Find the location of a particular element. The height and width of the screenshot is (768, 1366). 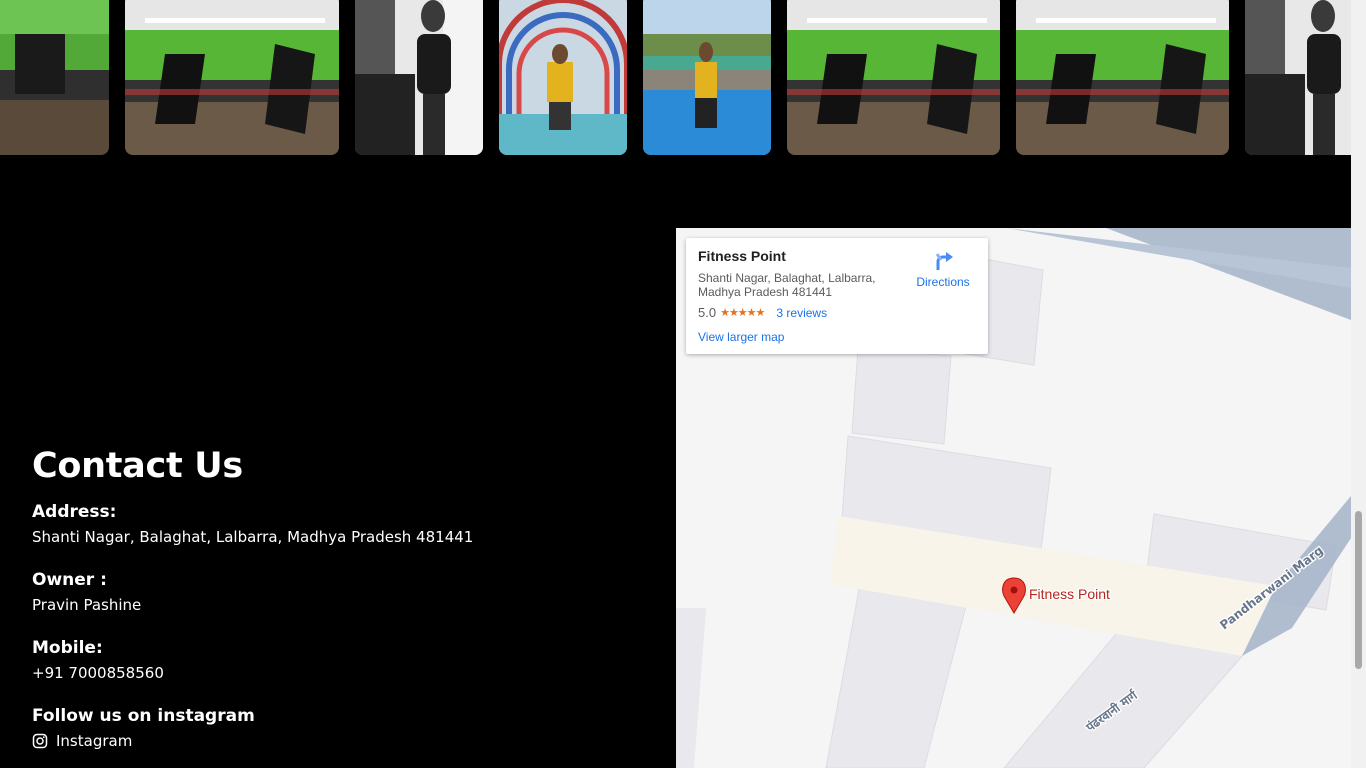

address-label: Address: is located at coordinates (74, 512).